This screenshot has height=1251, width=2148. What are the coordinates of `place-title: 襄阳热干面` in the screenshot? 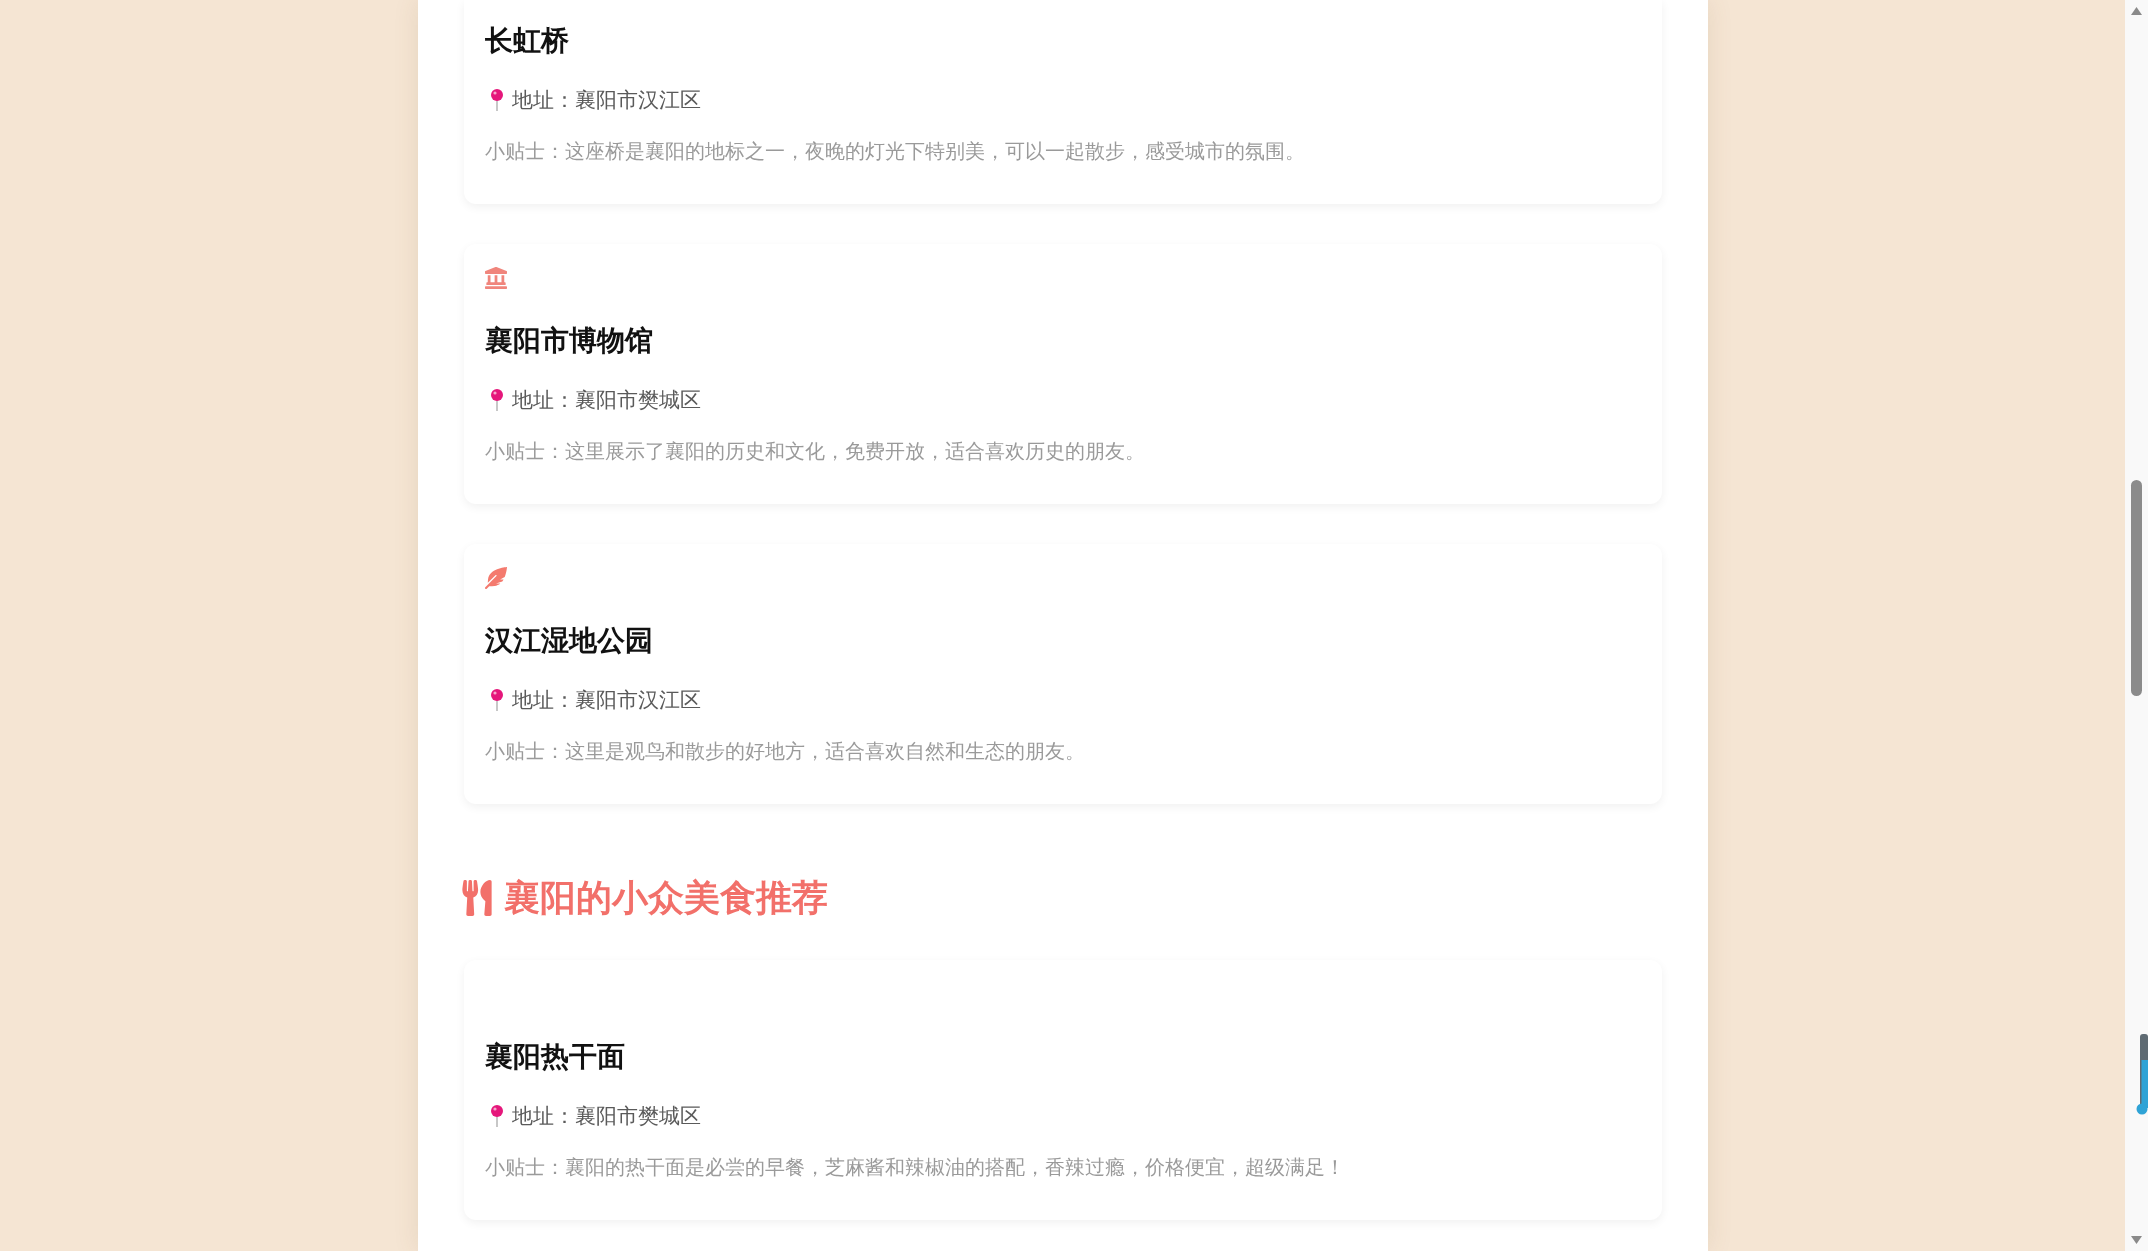 It's located at (555, 1057).